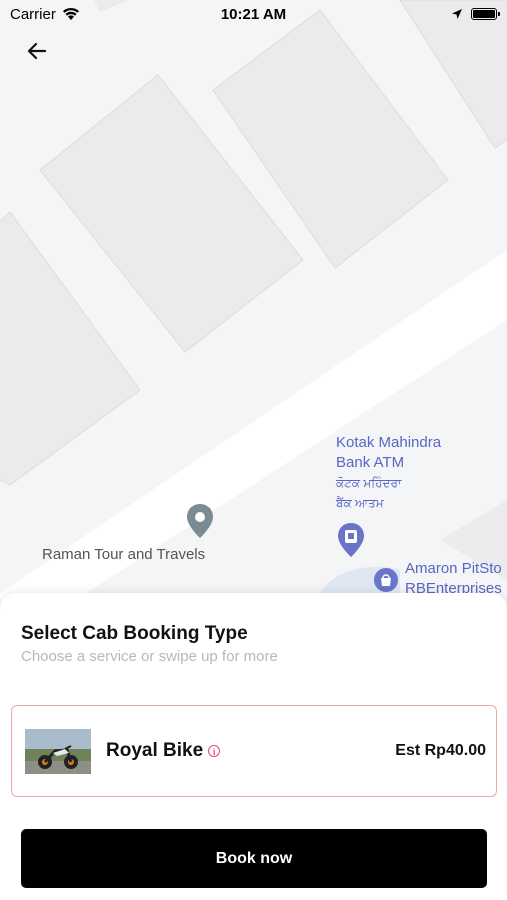 The image size is (507, 900). What do you see at coordinates (254, 751) in the screenshot?
I see `cab-option-card: Royal Bike i Est Rp40.00` at bounding box center [254, 751].